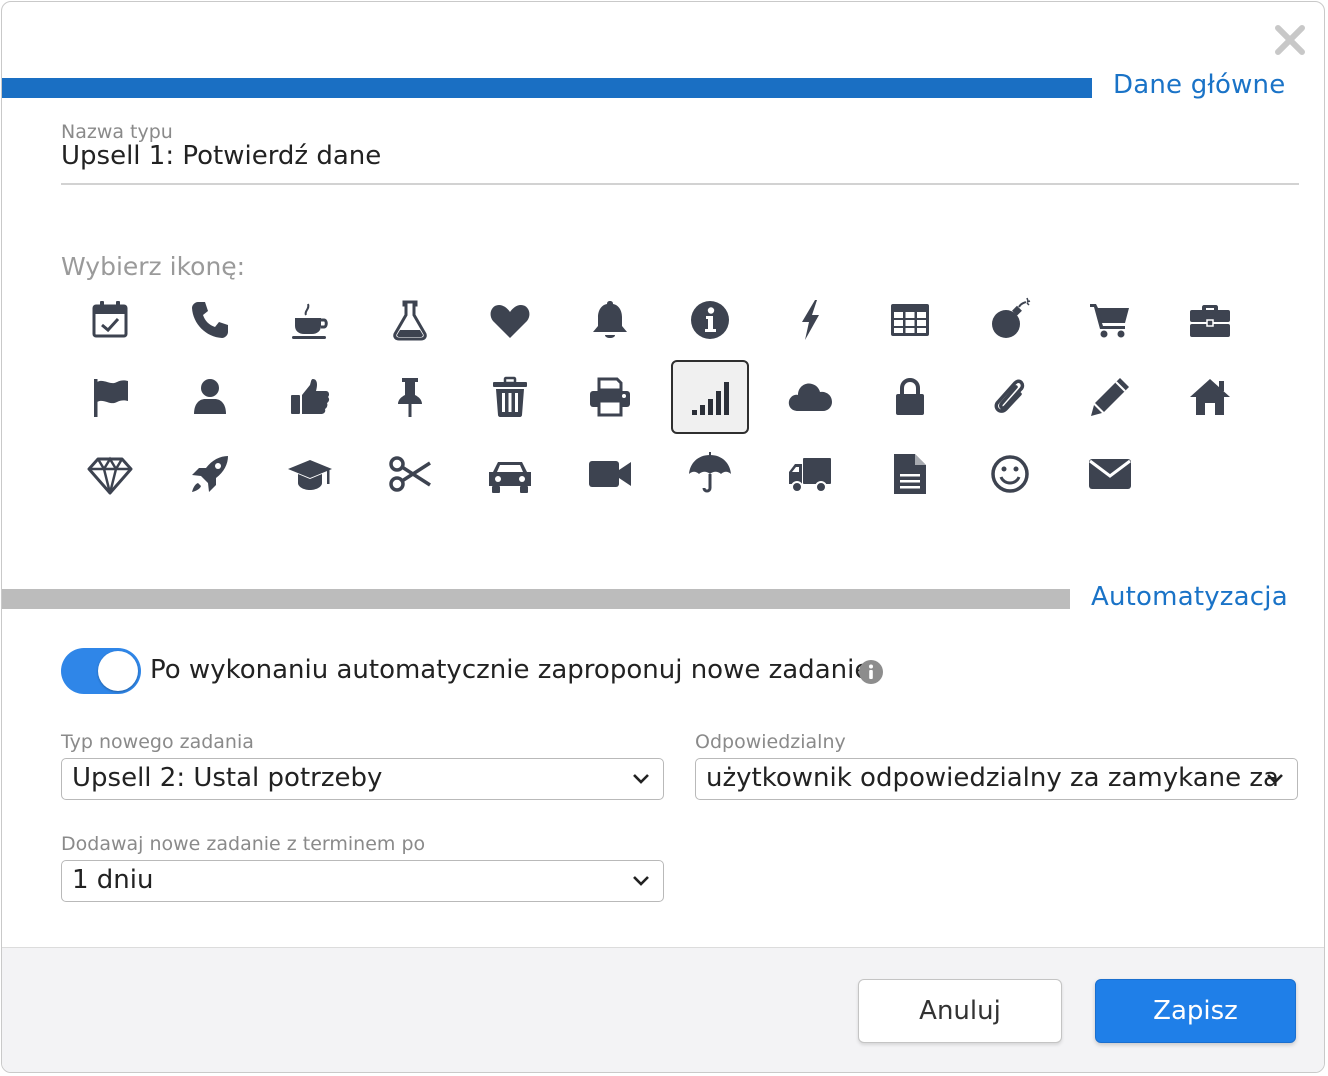 The width and height of the screenshot is (1328, 1076). Describe the element at coordinates (536, 599) in the screenshot. I see `automation-section-bar` at that location.